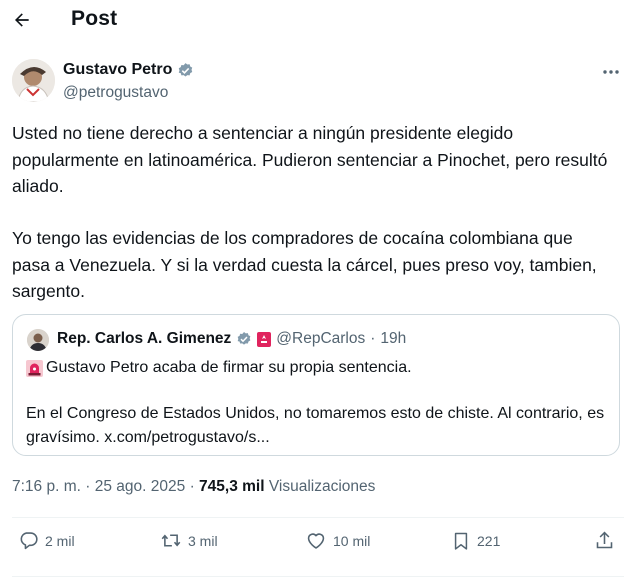 The width and height of the screenshot is (640, 579). I want to click on avatar, so click(33, 80).